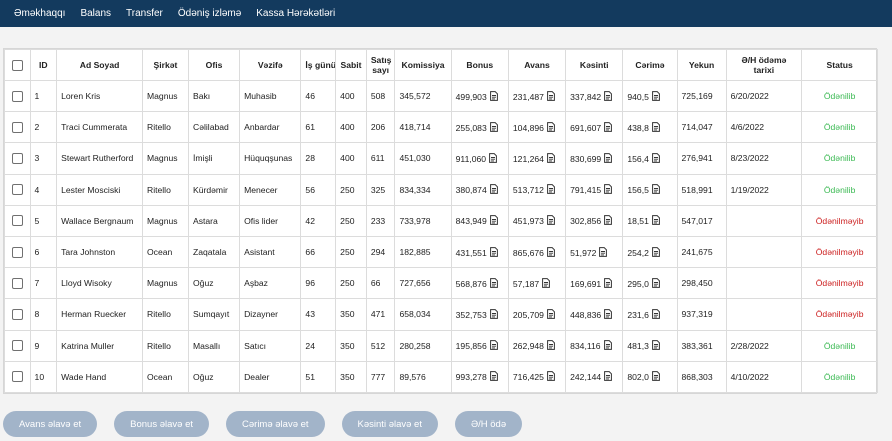  Describe the element at coordinates (99, 65) in the screenshot. I see `column-header-name: Ad Soyad` at that location.